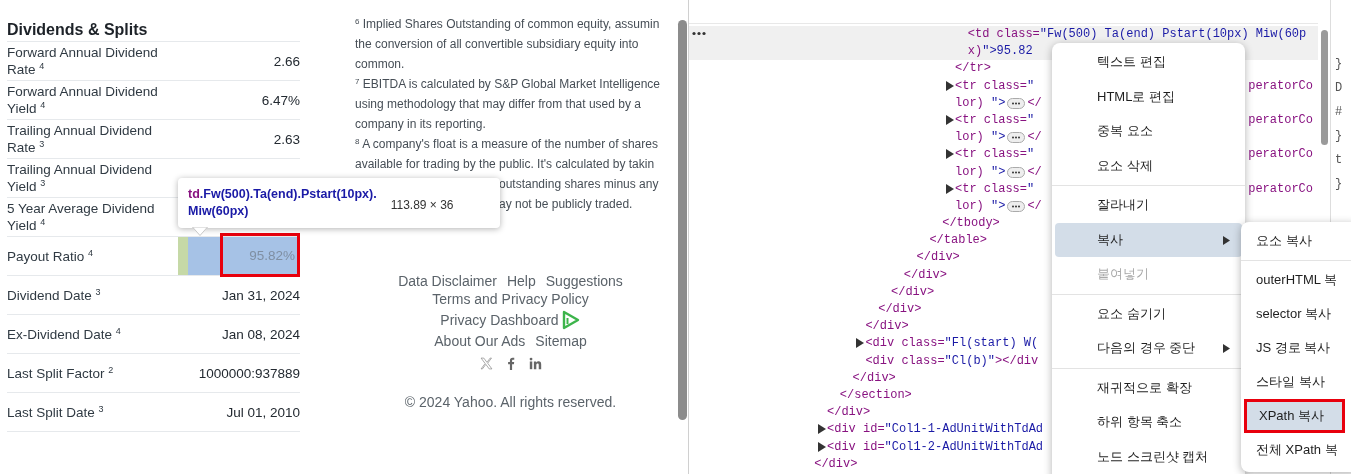  I want to click on code-fragment: #, so click(1339, 112).